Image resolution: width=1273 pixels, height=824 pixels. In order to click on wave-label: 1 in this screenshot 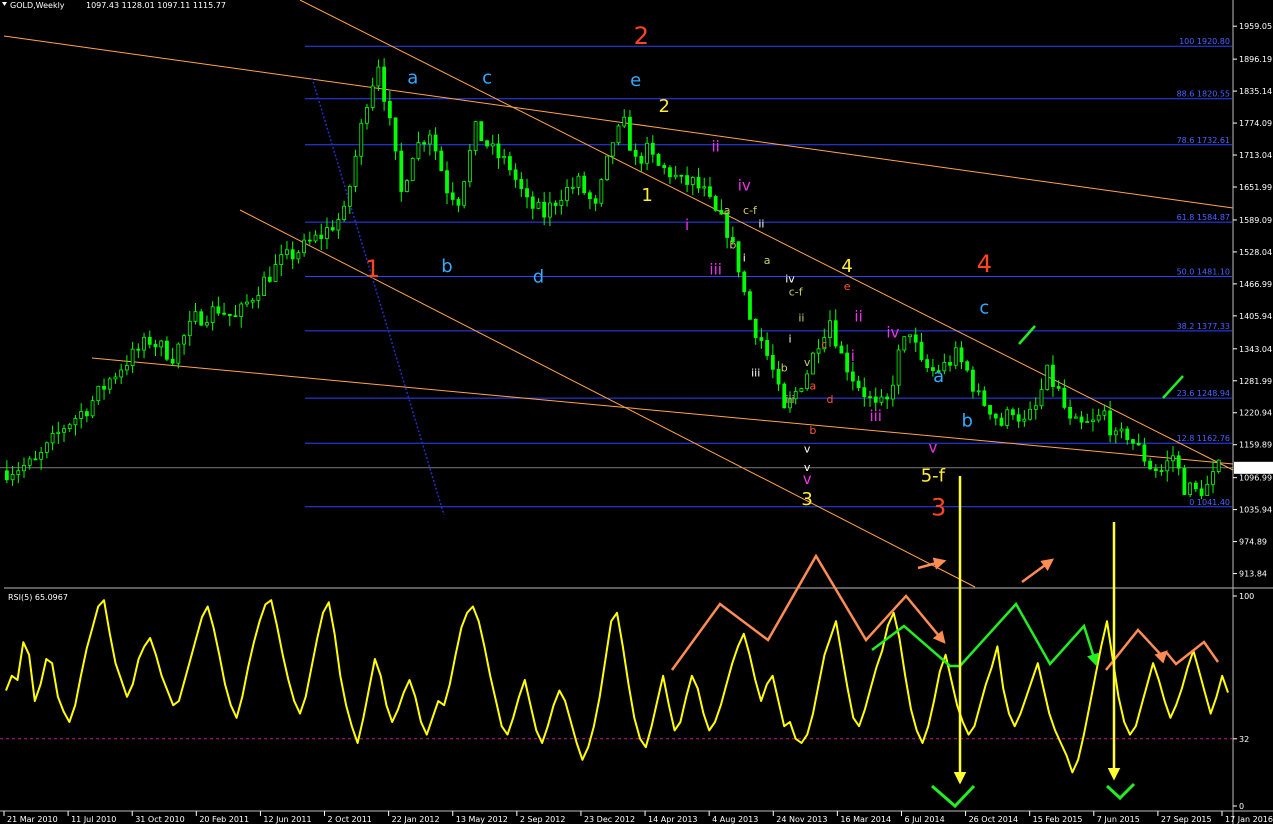, I will do `click(646, 195)`.